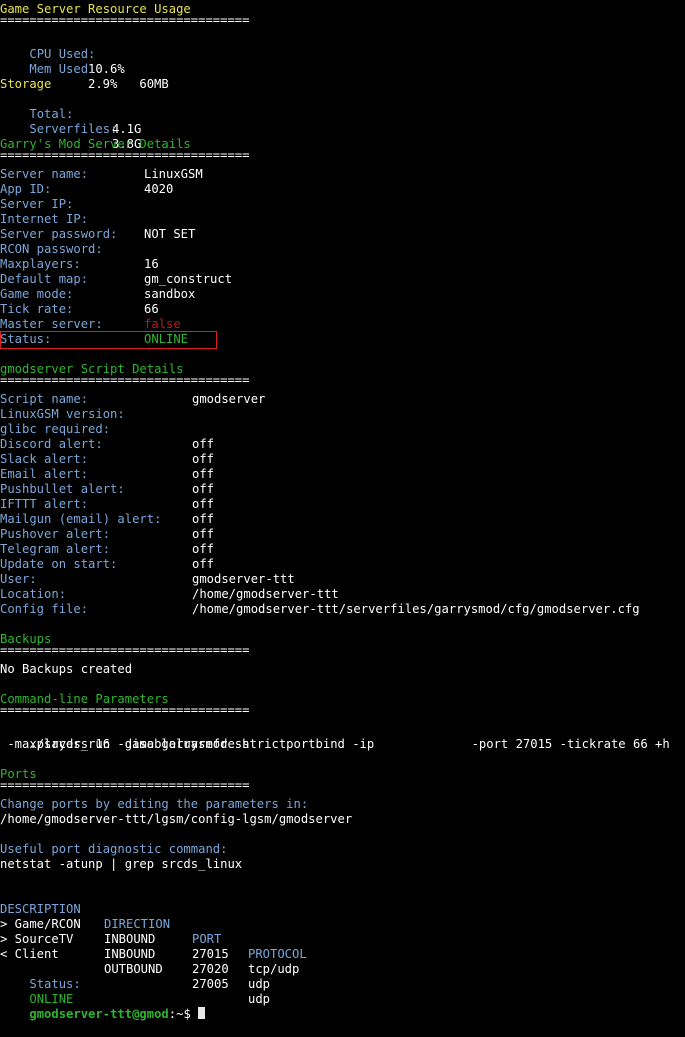 The height and width of the screenshot is (1037, 685). What do you see at coordinates (55, 984) in the screenshot?
I see `ports-status-label: Status:` at bounding box center [55, 984].